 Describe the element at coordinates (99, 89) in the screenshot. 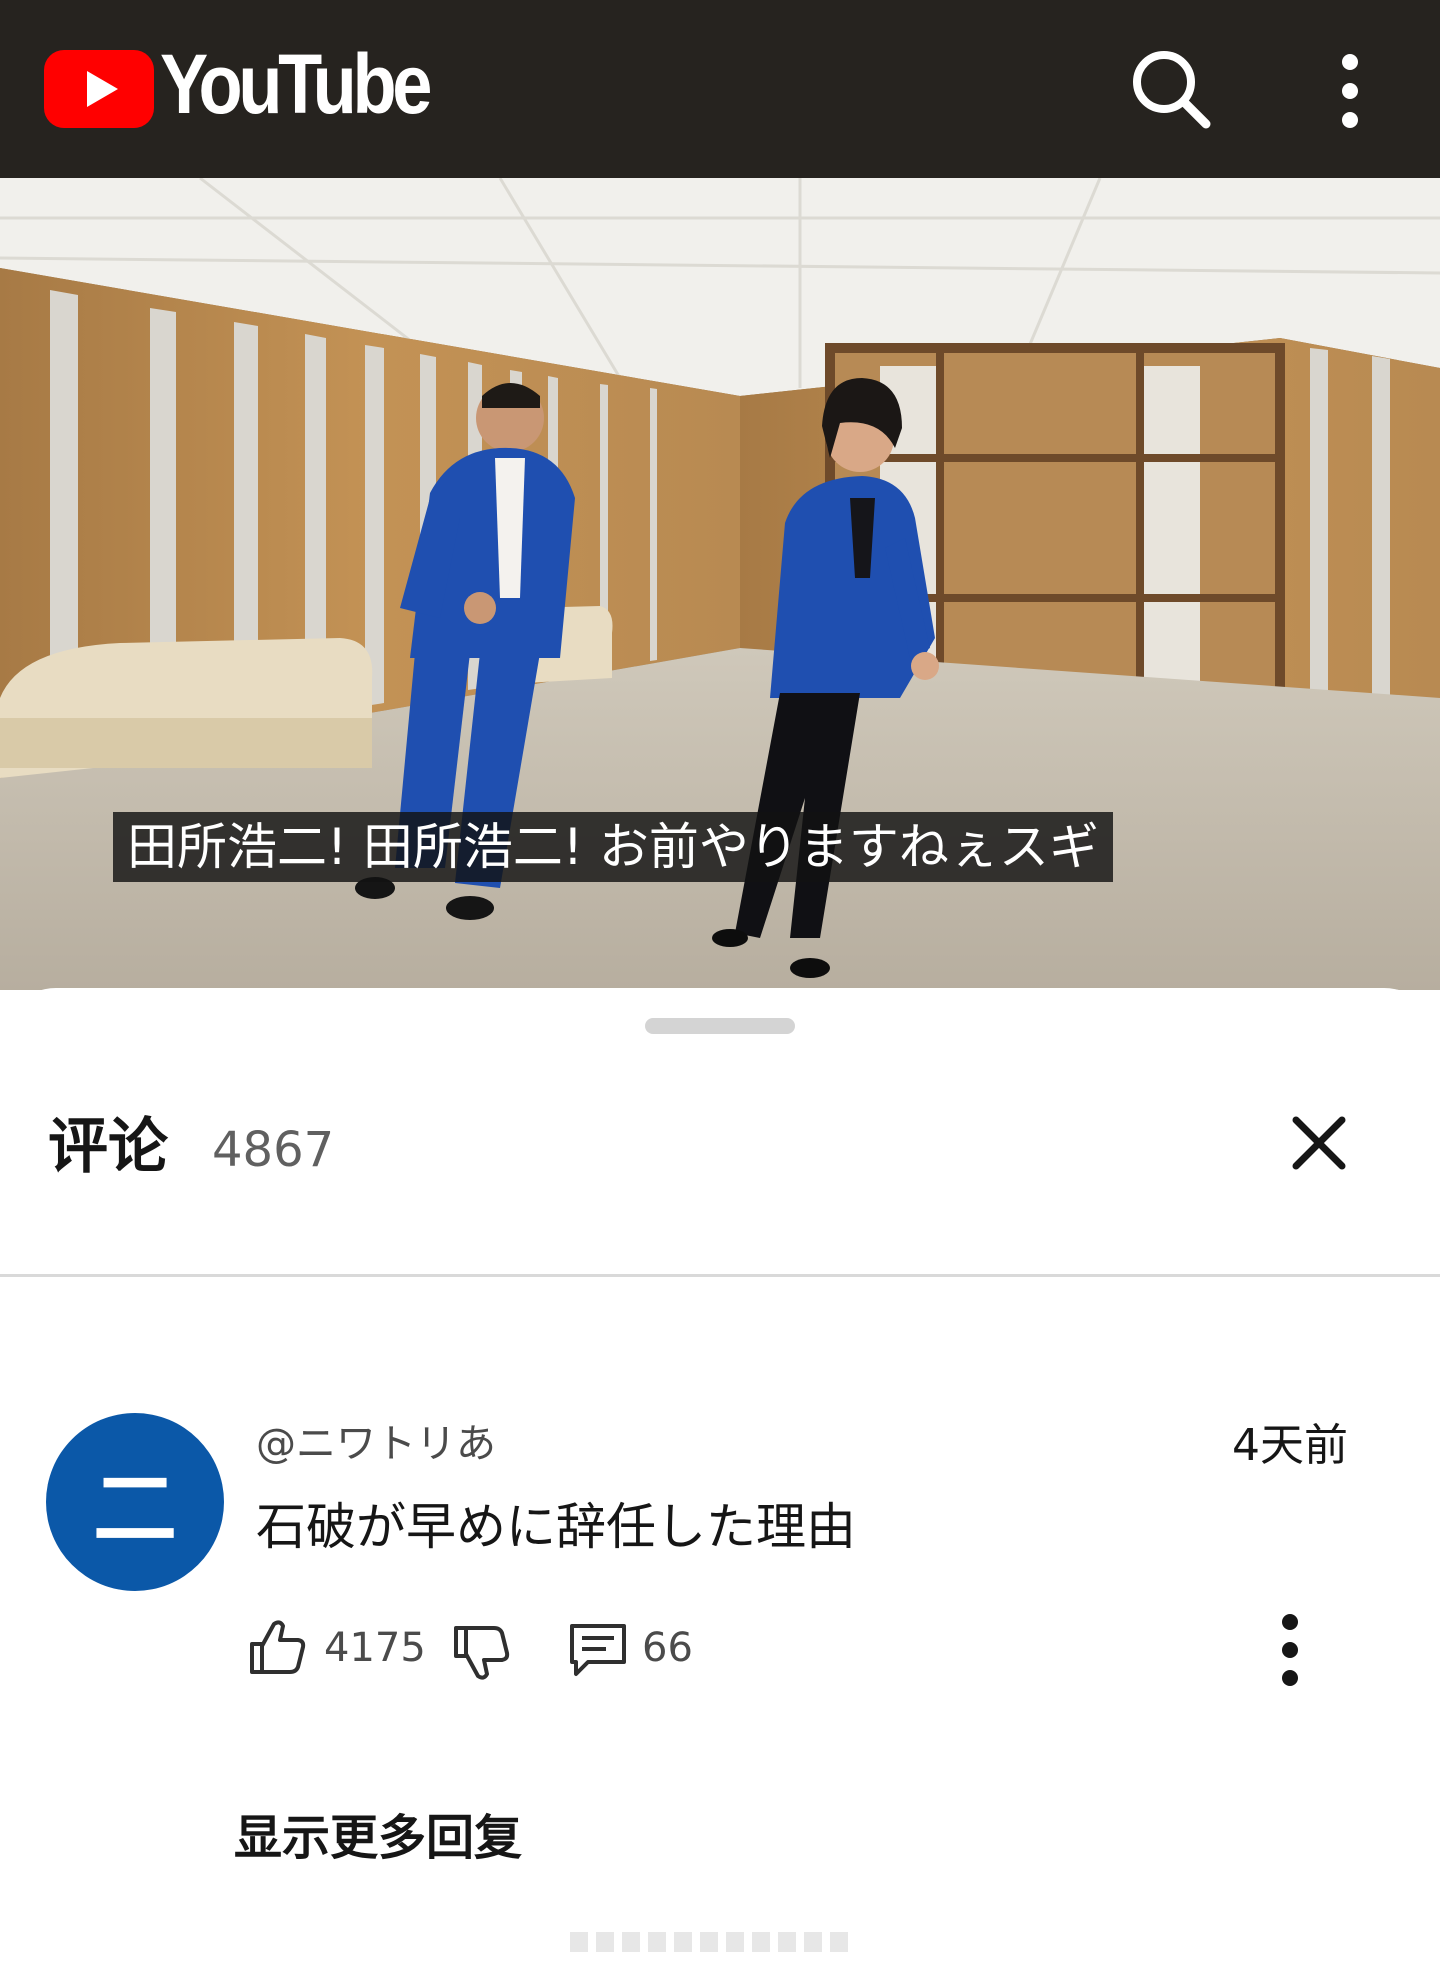

I see `youtube-logo-icon` at that location.